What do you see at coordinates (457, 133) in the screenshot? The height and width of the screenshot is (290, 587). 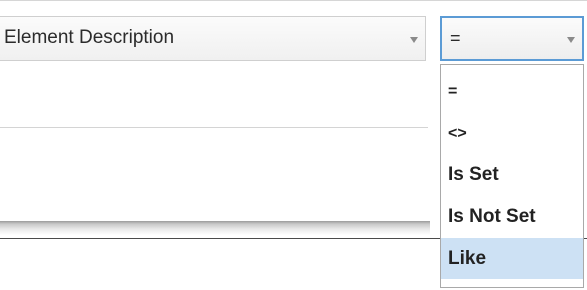 I see `dropdown-option-label: <>` at bounding box center [457, 133].